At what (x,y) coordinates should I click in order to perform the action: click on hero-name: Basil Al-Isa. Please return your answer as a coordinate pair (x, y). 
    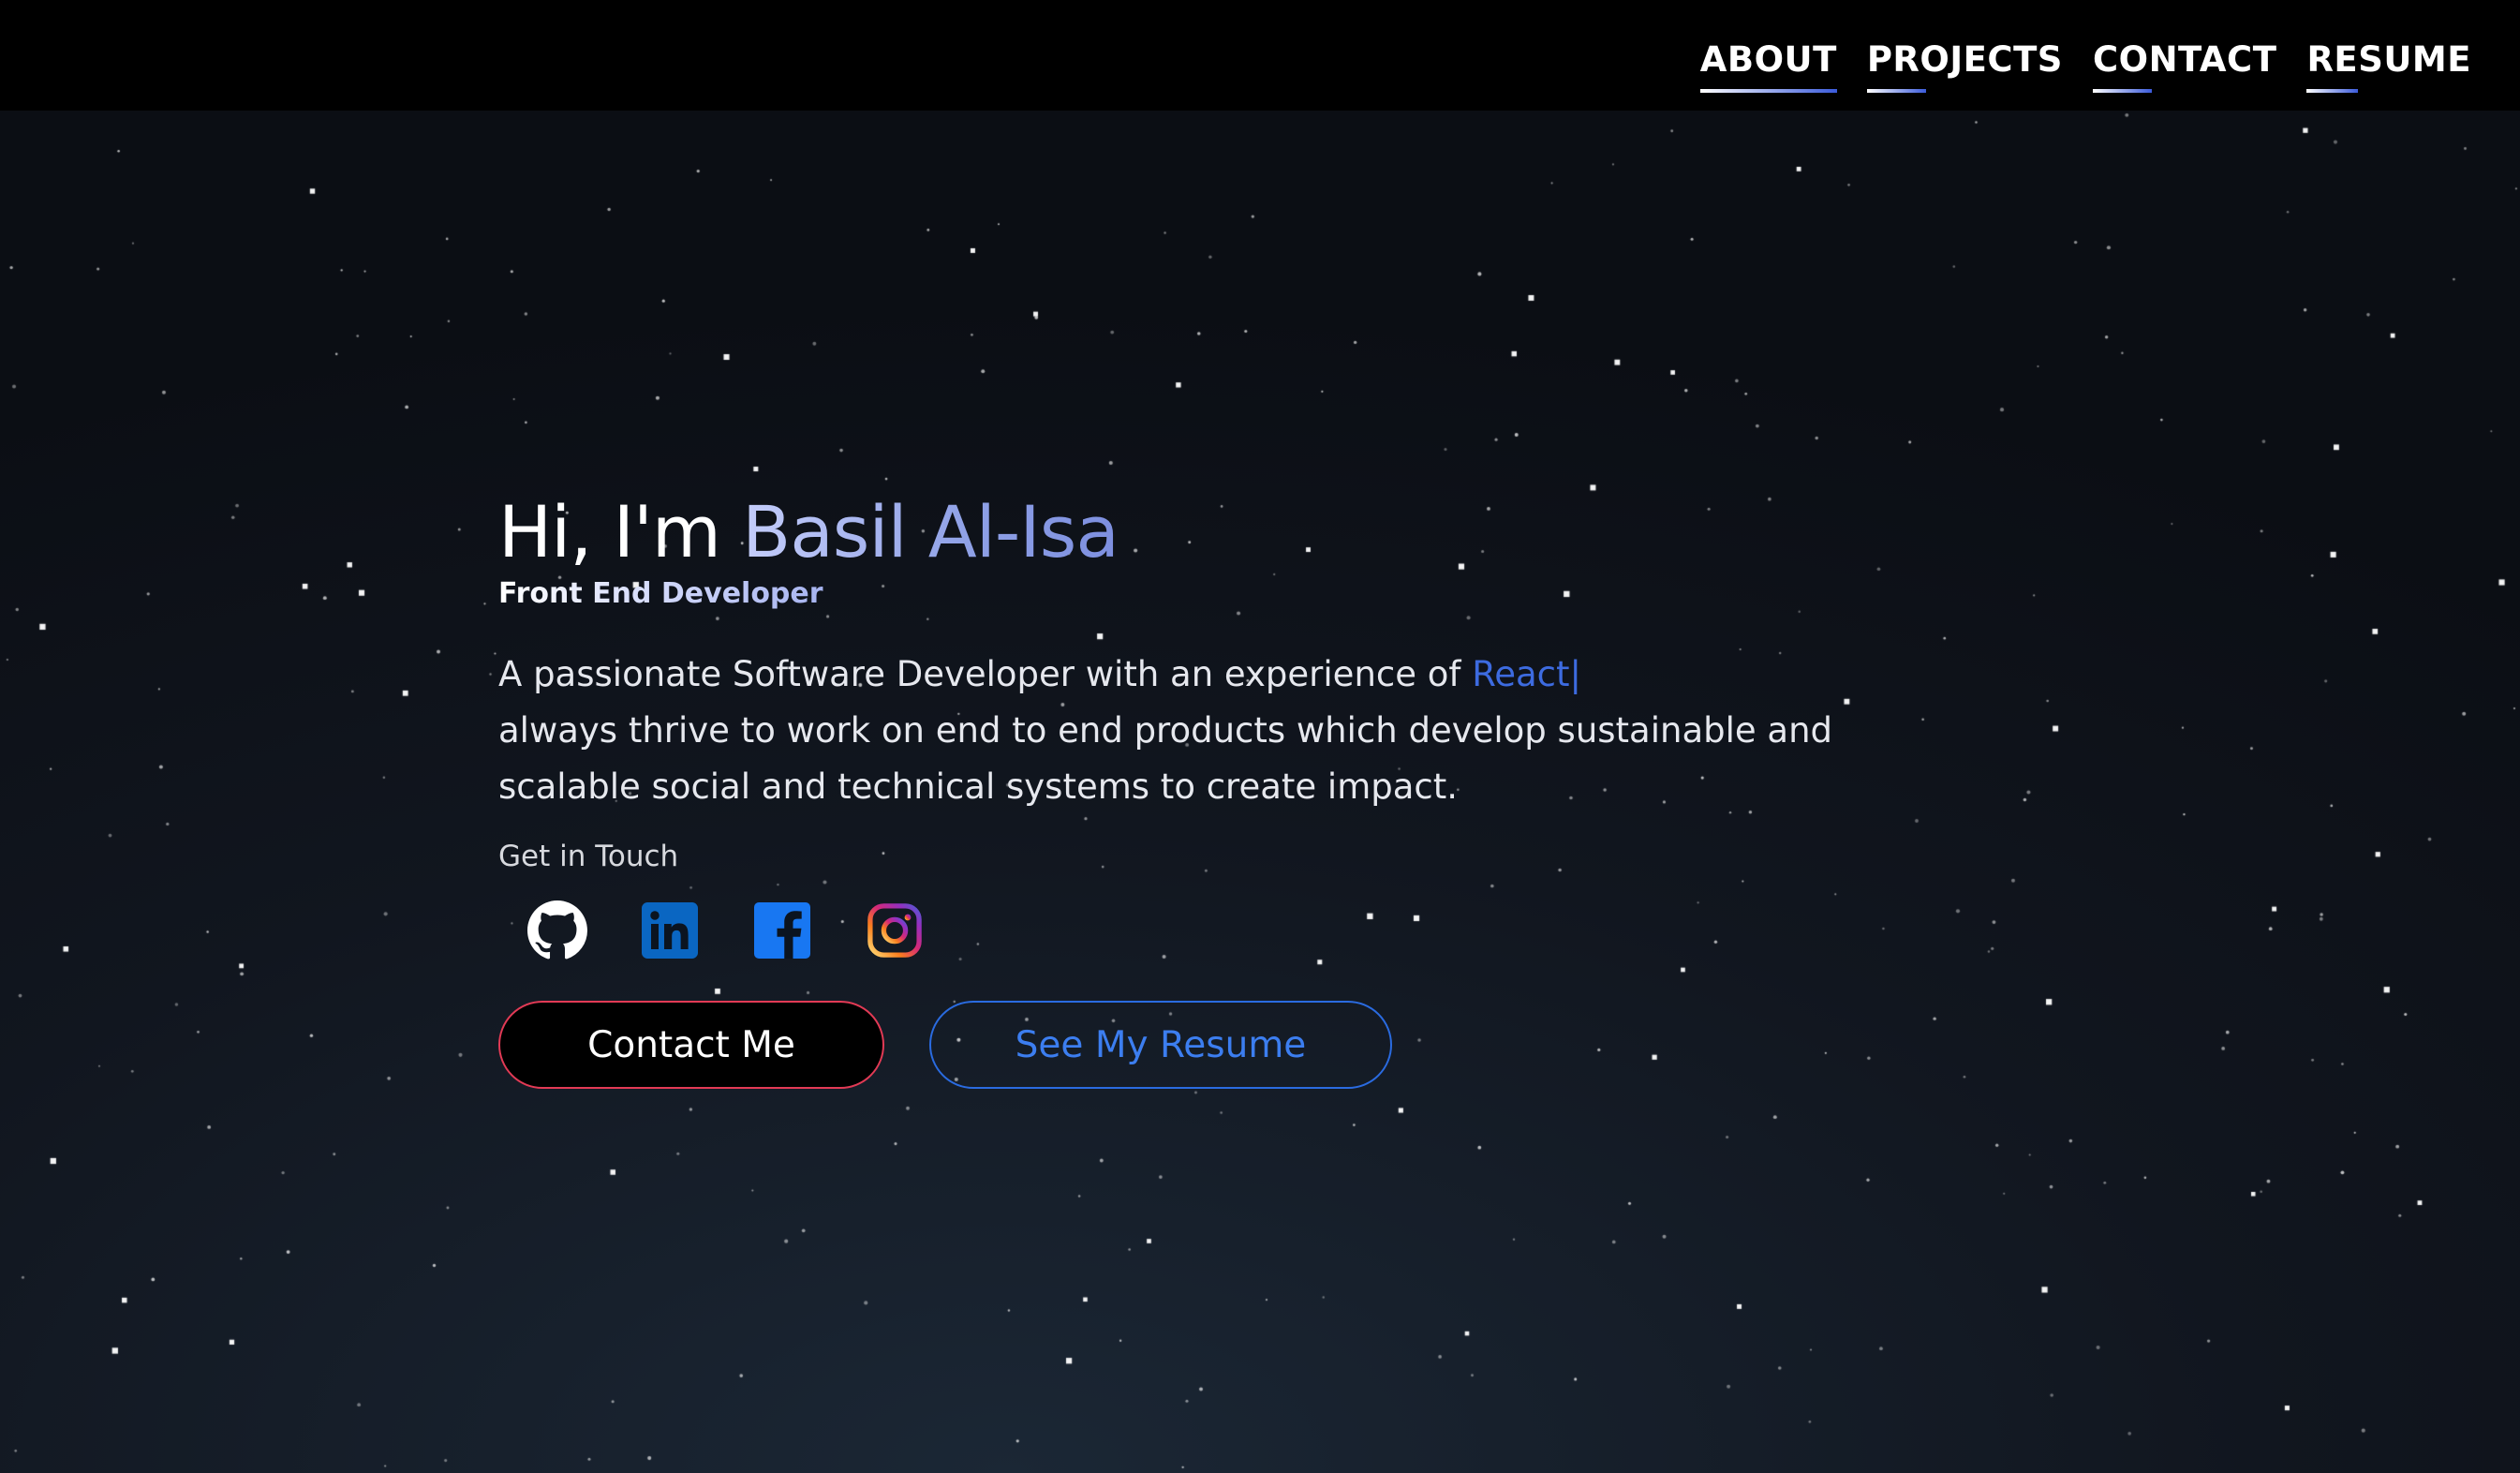
    Looking at the image, I should click on (930, 531).